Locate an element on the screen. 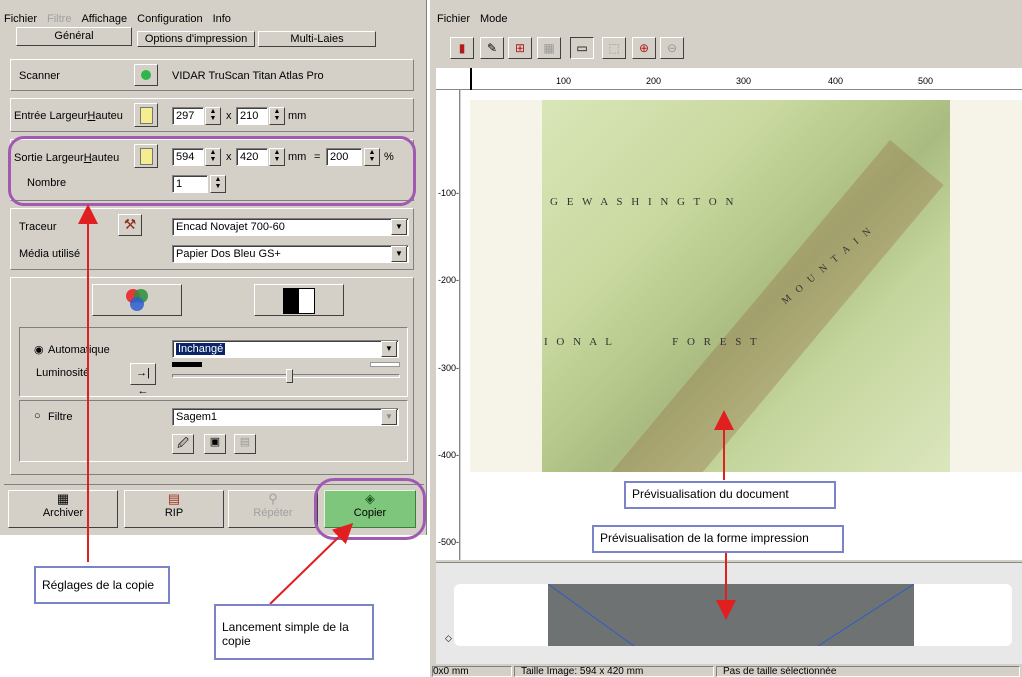  callout-preview-document: Prévisualisation du document is located at coordinates (730, 495).